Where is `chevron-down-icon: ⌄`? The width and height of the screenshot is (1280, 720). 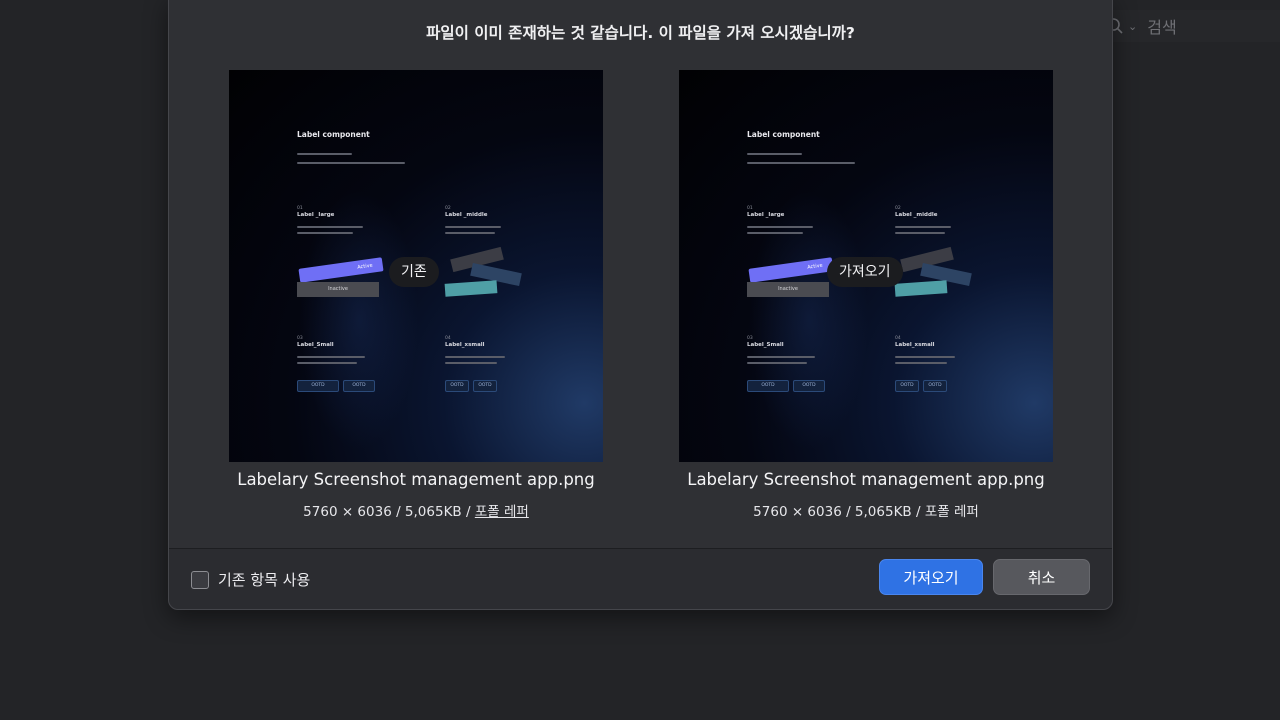 chevron-down-icon: ⌄ is located at coordinates (1133, 26).